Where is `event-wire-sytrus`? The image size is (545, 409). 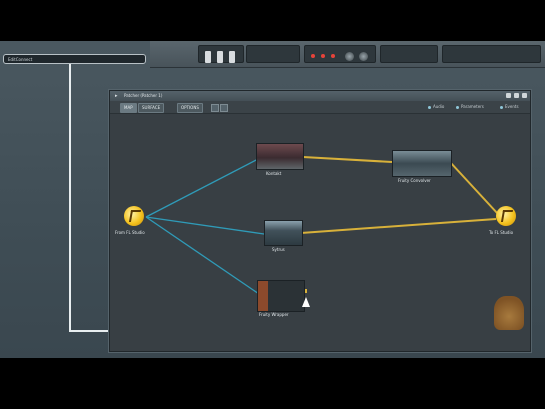 event-wire-sytrus is located at coordinates (205, 225).